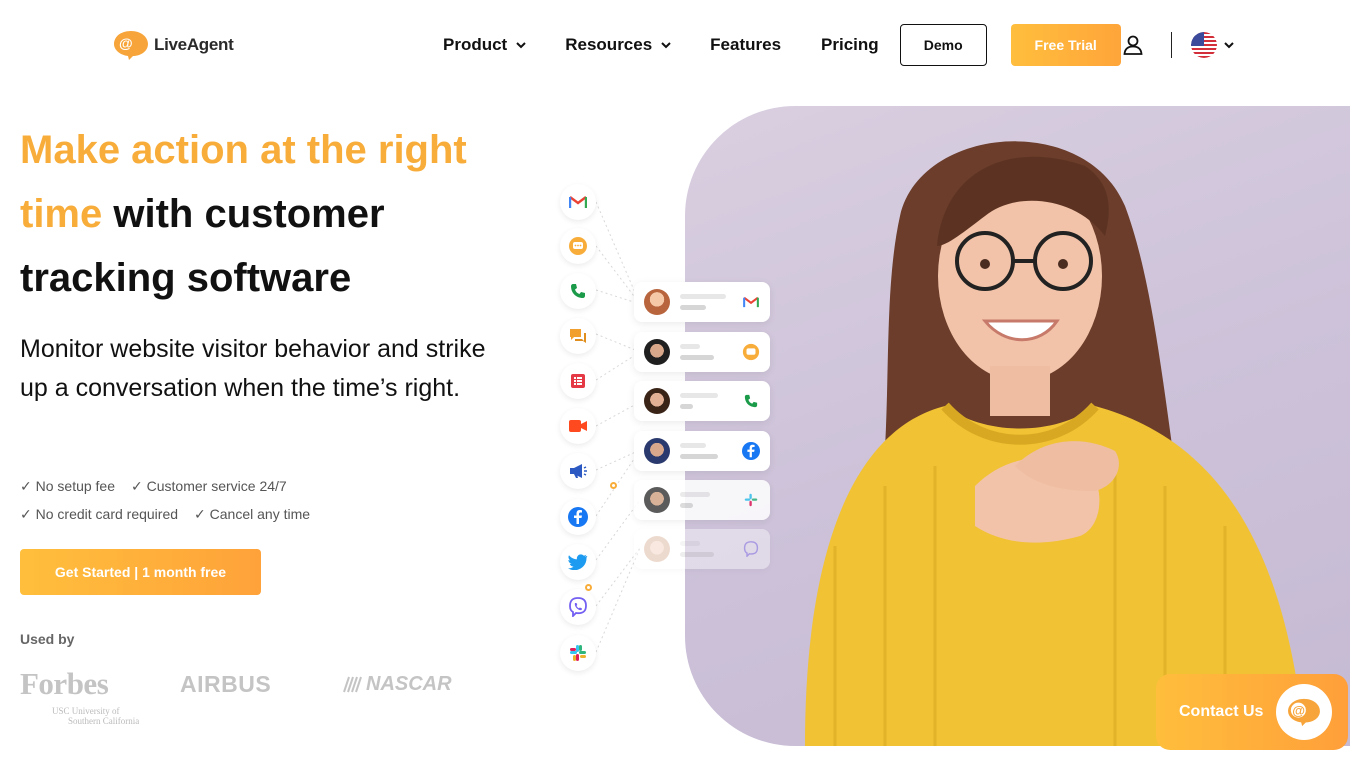 The width and height of the screenshot is (1366, 768). Describe the element at coordinates (104, 721) in the screenshot. I see `usc-logo-line2: Southern California` at that location.